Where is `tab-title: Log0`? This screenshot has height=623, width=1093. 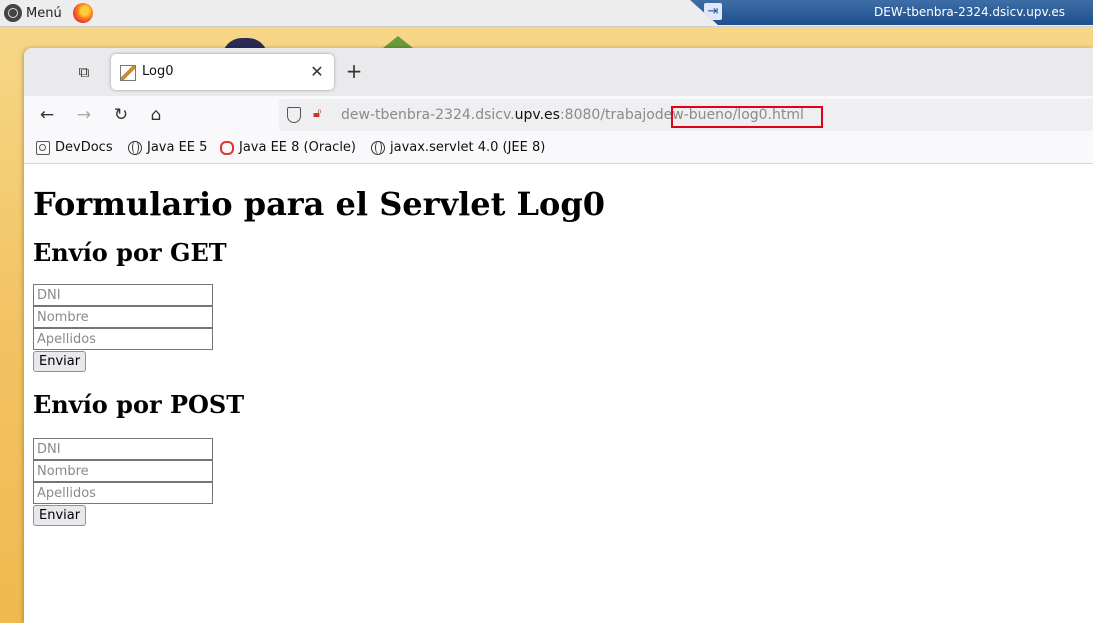 tab-title: Log0 is located at coordinates (158, 71).